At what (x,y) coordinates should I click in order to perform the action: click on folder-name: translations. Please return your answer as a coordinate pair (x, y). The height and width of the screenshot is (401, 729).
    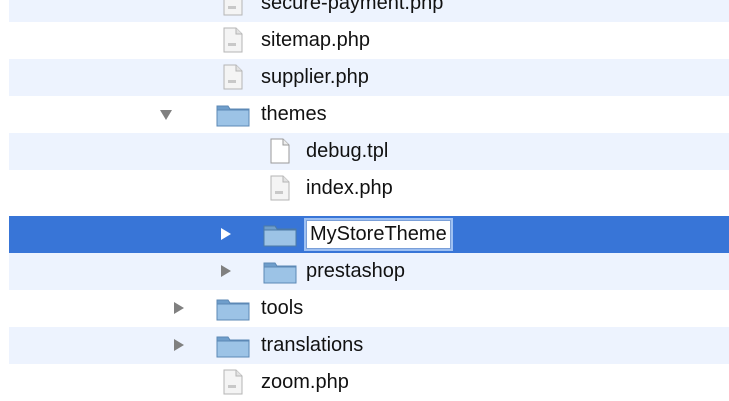
    Looking at the image, I should click on (312, 345).